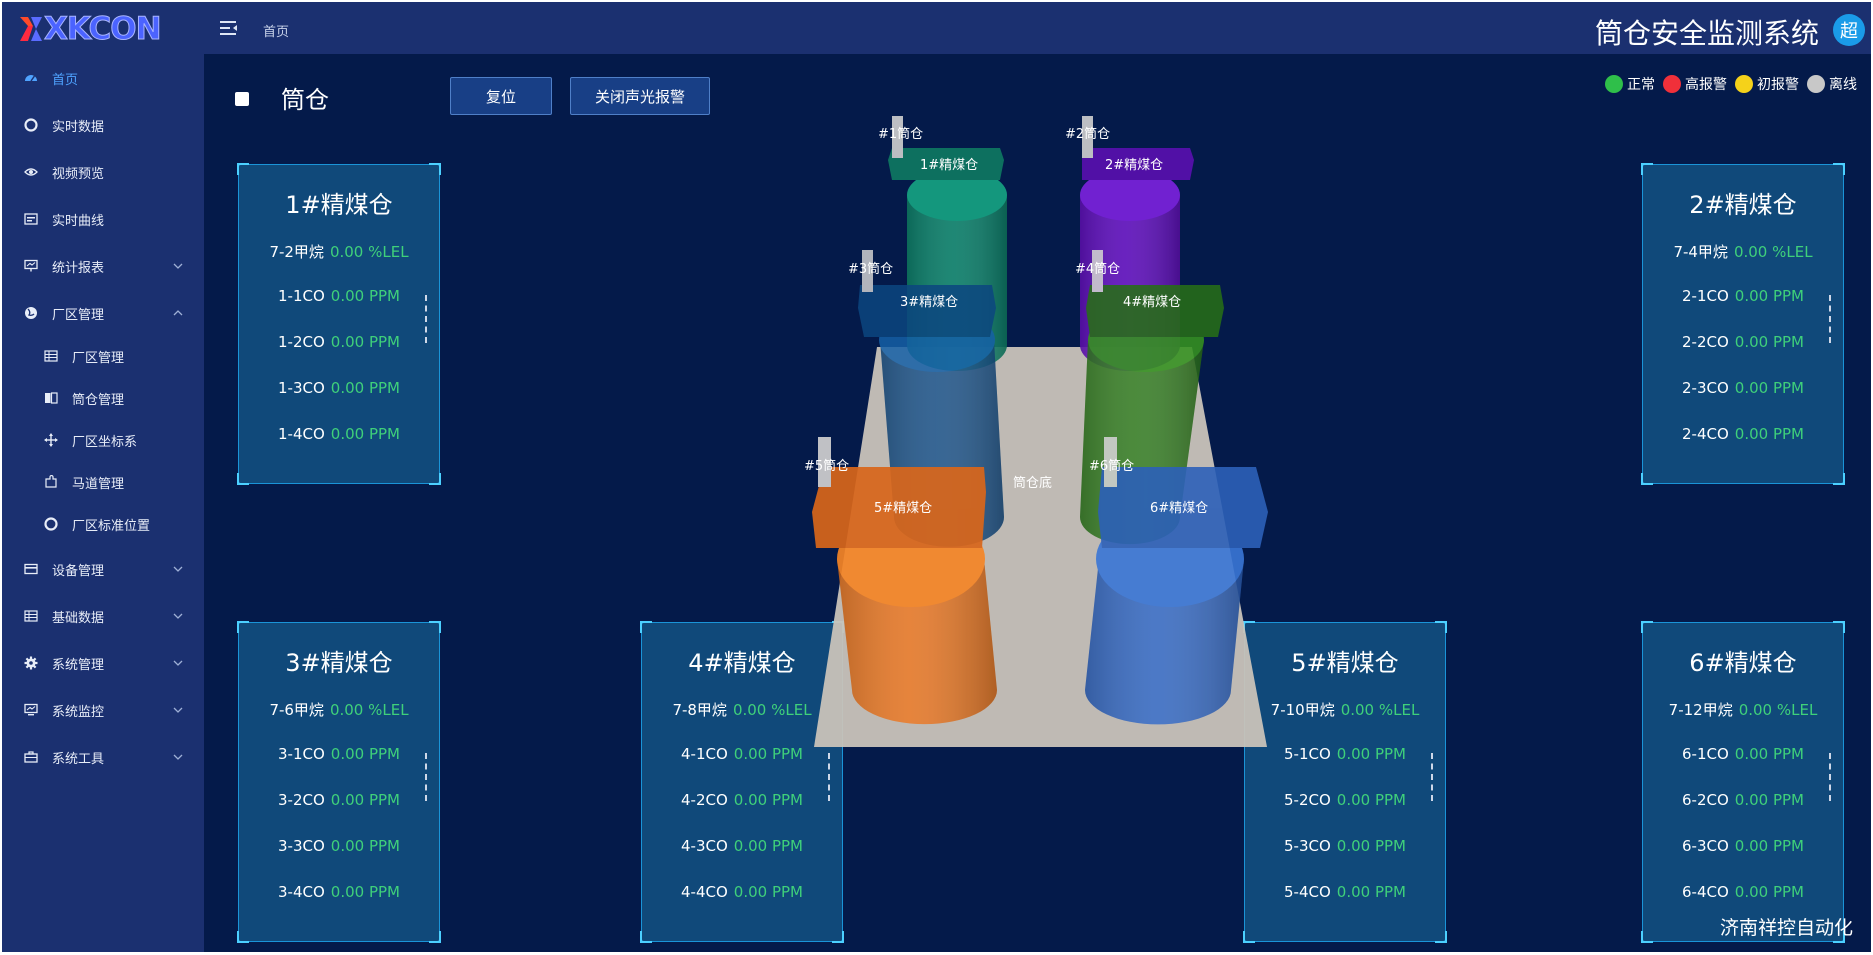  Describe the element at coordinates (1743, 388) in the screenshot. I see `sensor-row: 2-3CO 0.00 PPM` at that location.